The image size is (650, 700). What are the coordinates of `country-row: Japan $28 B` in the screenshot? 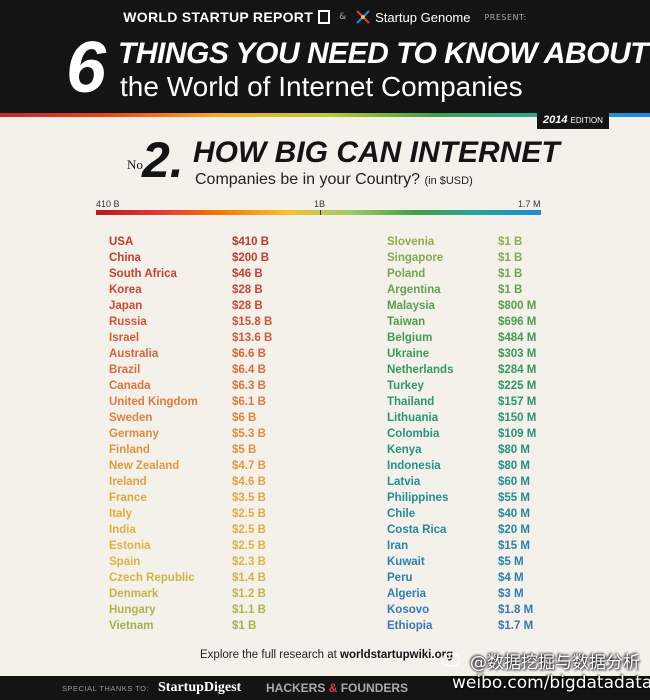 It's located at (209, 306).